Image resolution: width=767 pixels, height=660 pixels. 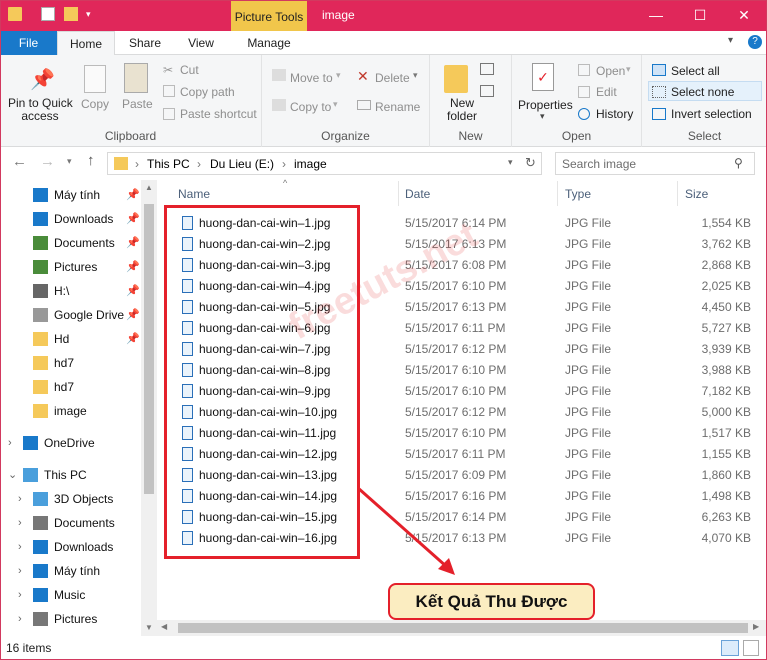 What do you see at coordinates (242, 164) in the screenshot?
I see `breadcrumb-drive: Du Lieu (E:)` at bounding box center [242, 164].